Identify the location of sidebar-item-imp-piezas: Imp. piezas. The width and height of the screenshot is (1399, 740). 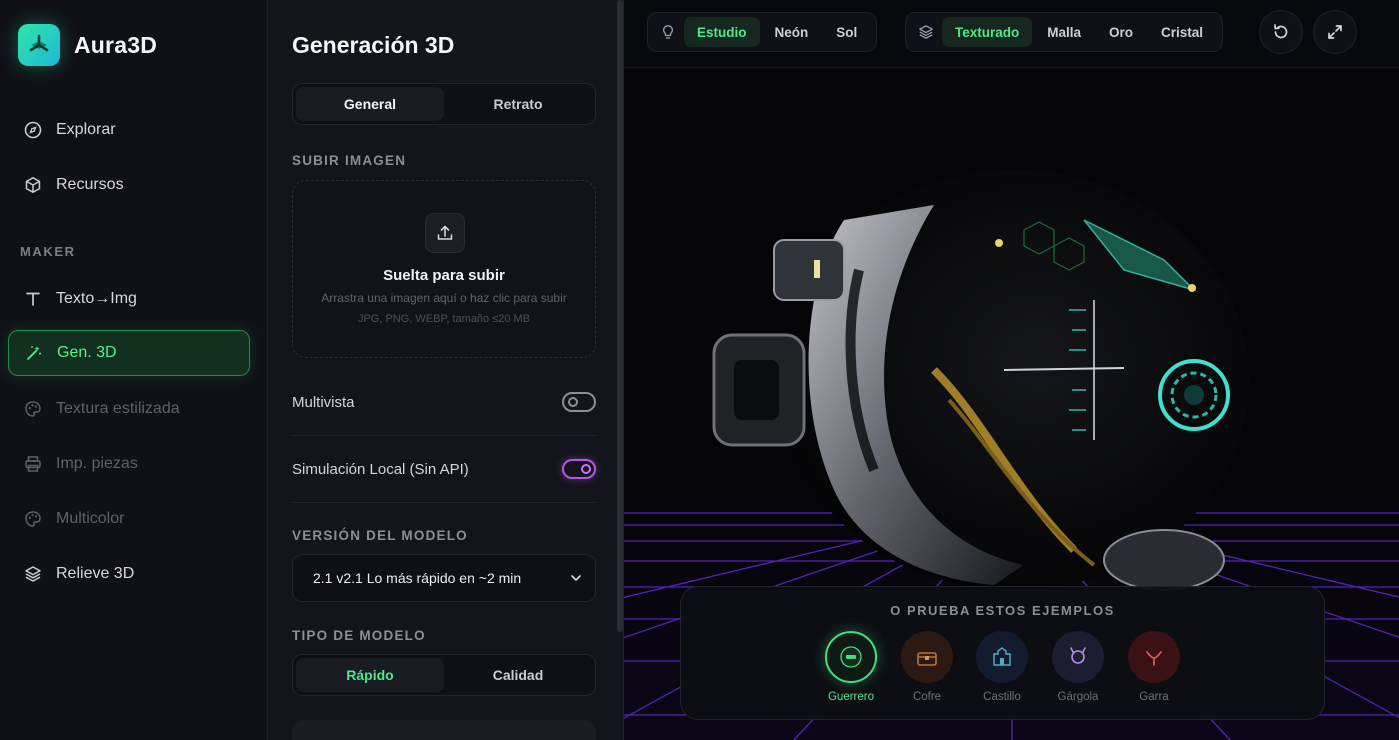
(129, 464).